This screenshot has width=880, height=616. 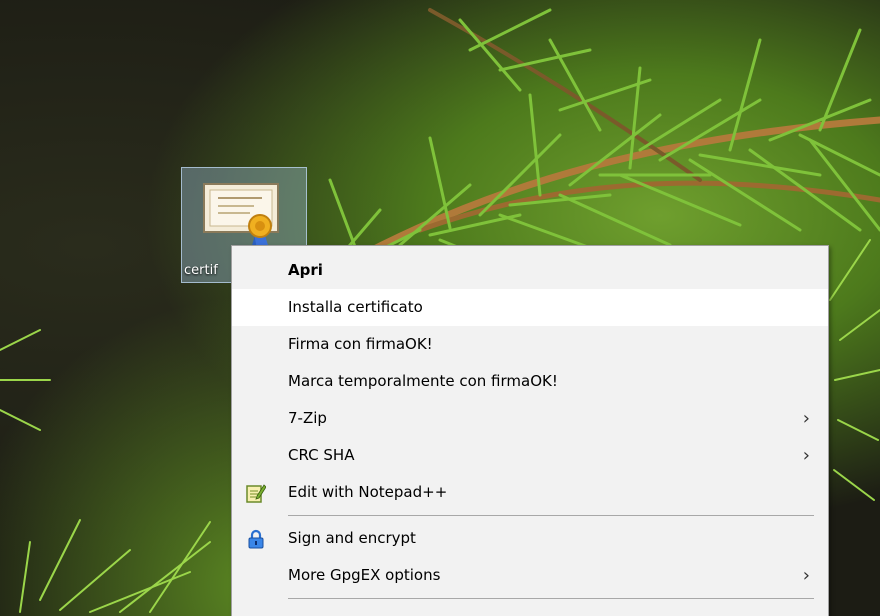 I want to click on menu-item-edit-notepadpp: Edit with Notepad++, so click(x=530, y=492).